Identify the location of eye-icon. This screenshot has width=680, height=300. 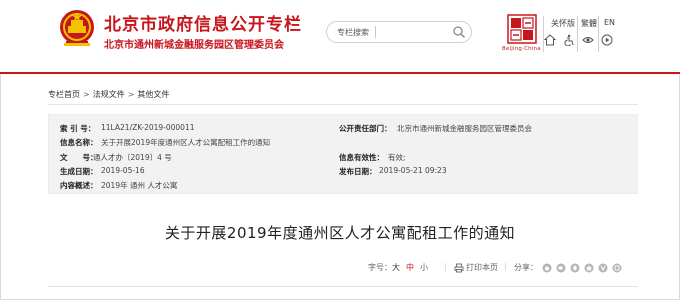
(588, 40).